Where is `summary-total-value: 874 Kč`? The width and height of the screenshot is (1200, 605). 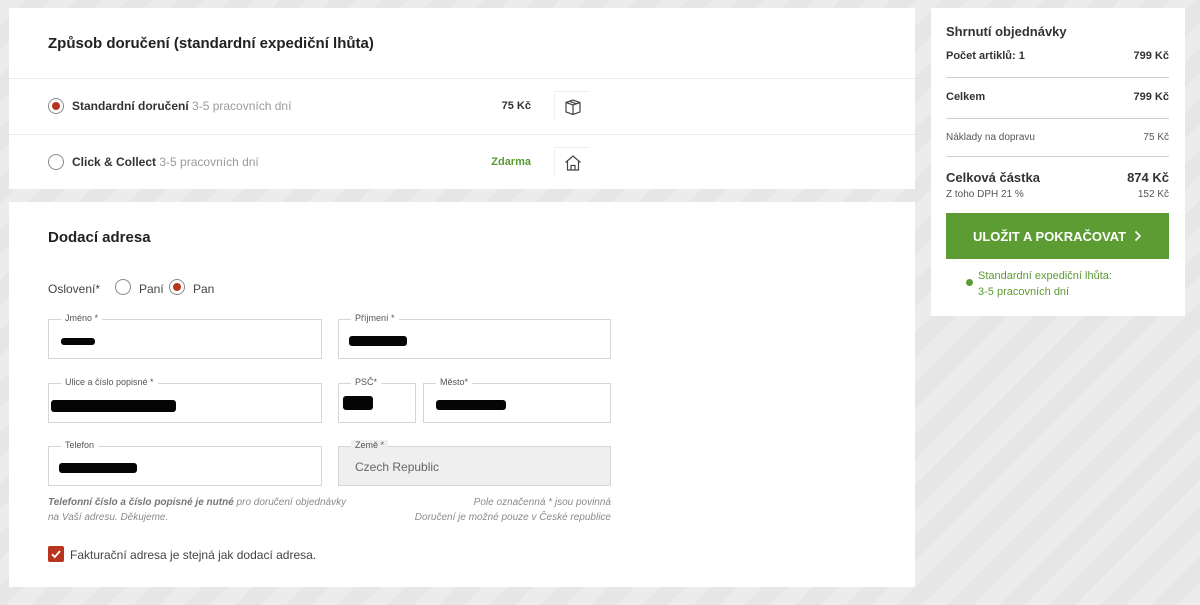 summary-total-value: 874 Kč is located at coordinates (1148, 177).